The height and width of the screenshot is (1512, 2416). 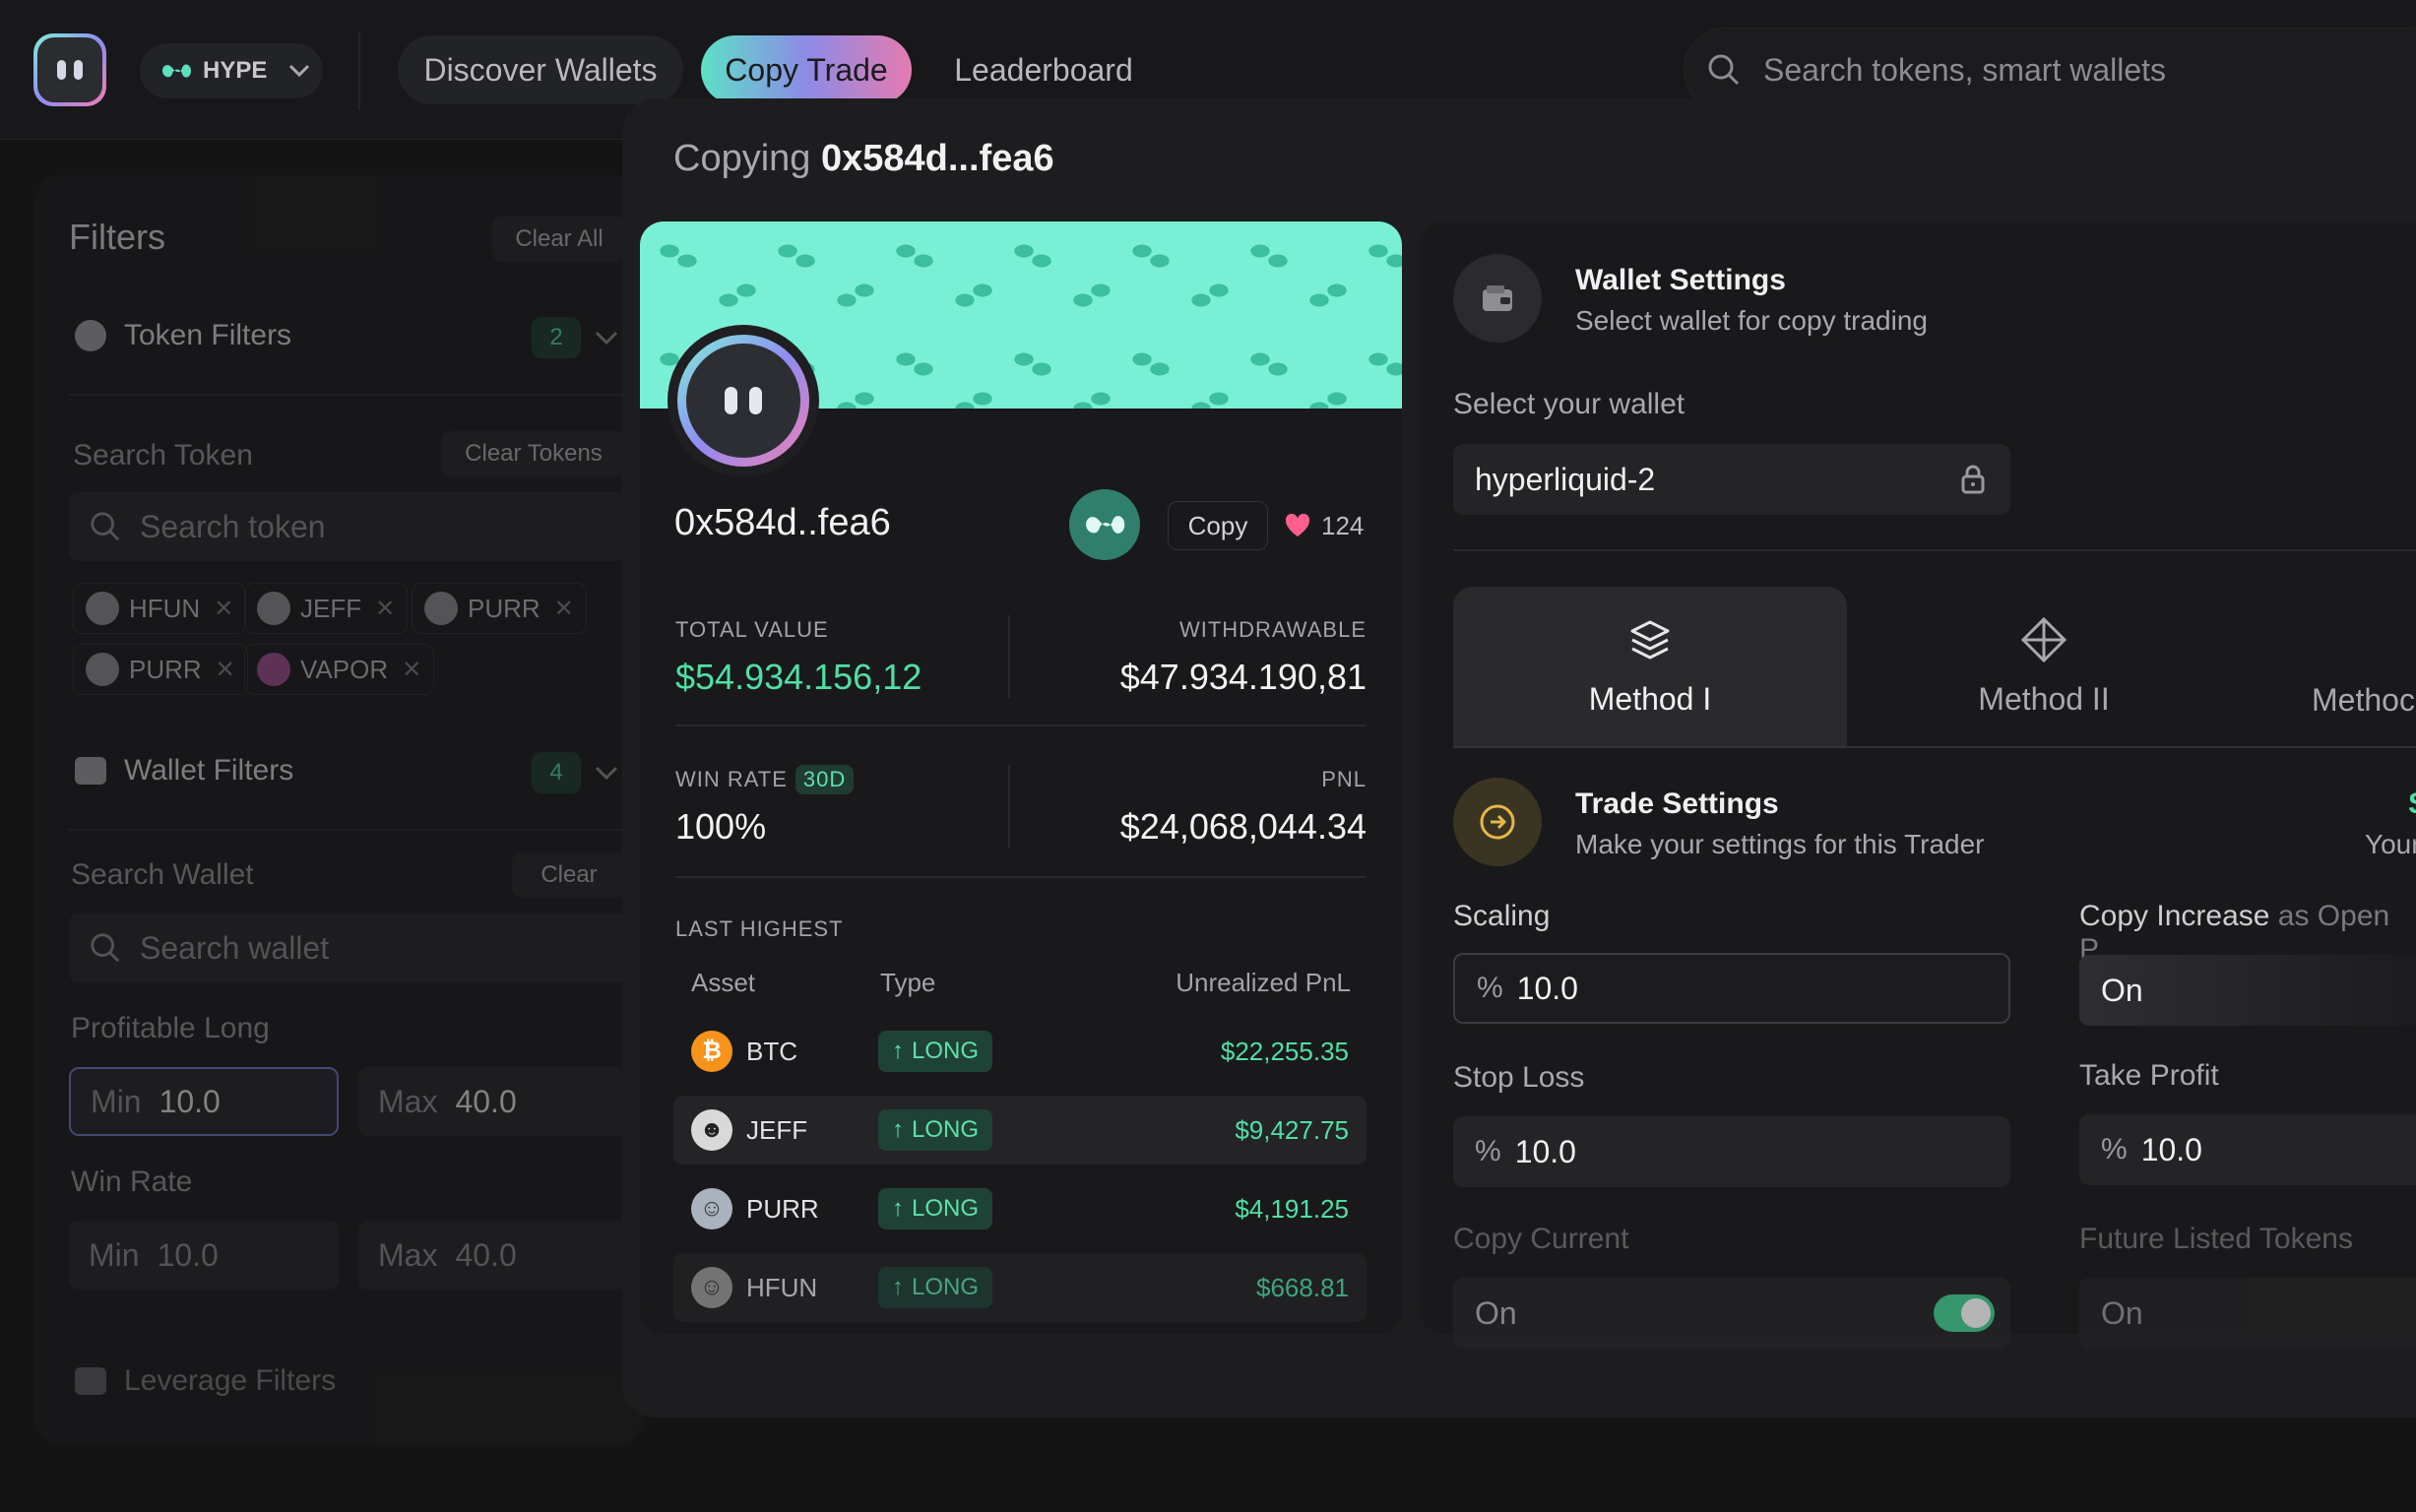 What do you see at coordinates (559, 239) in the screenshot?
I see `clear-all-button: Clear All` at bounding box center [559, 239].